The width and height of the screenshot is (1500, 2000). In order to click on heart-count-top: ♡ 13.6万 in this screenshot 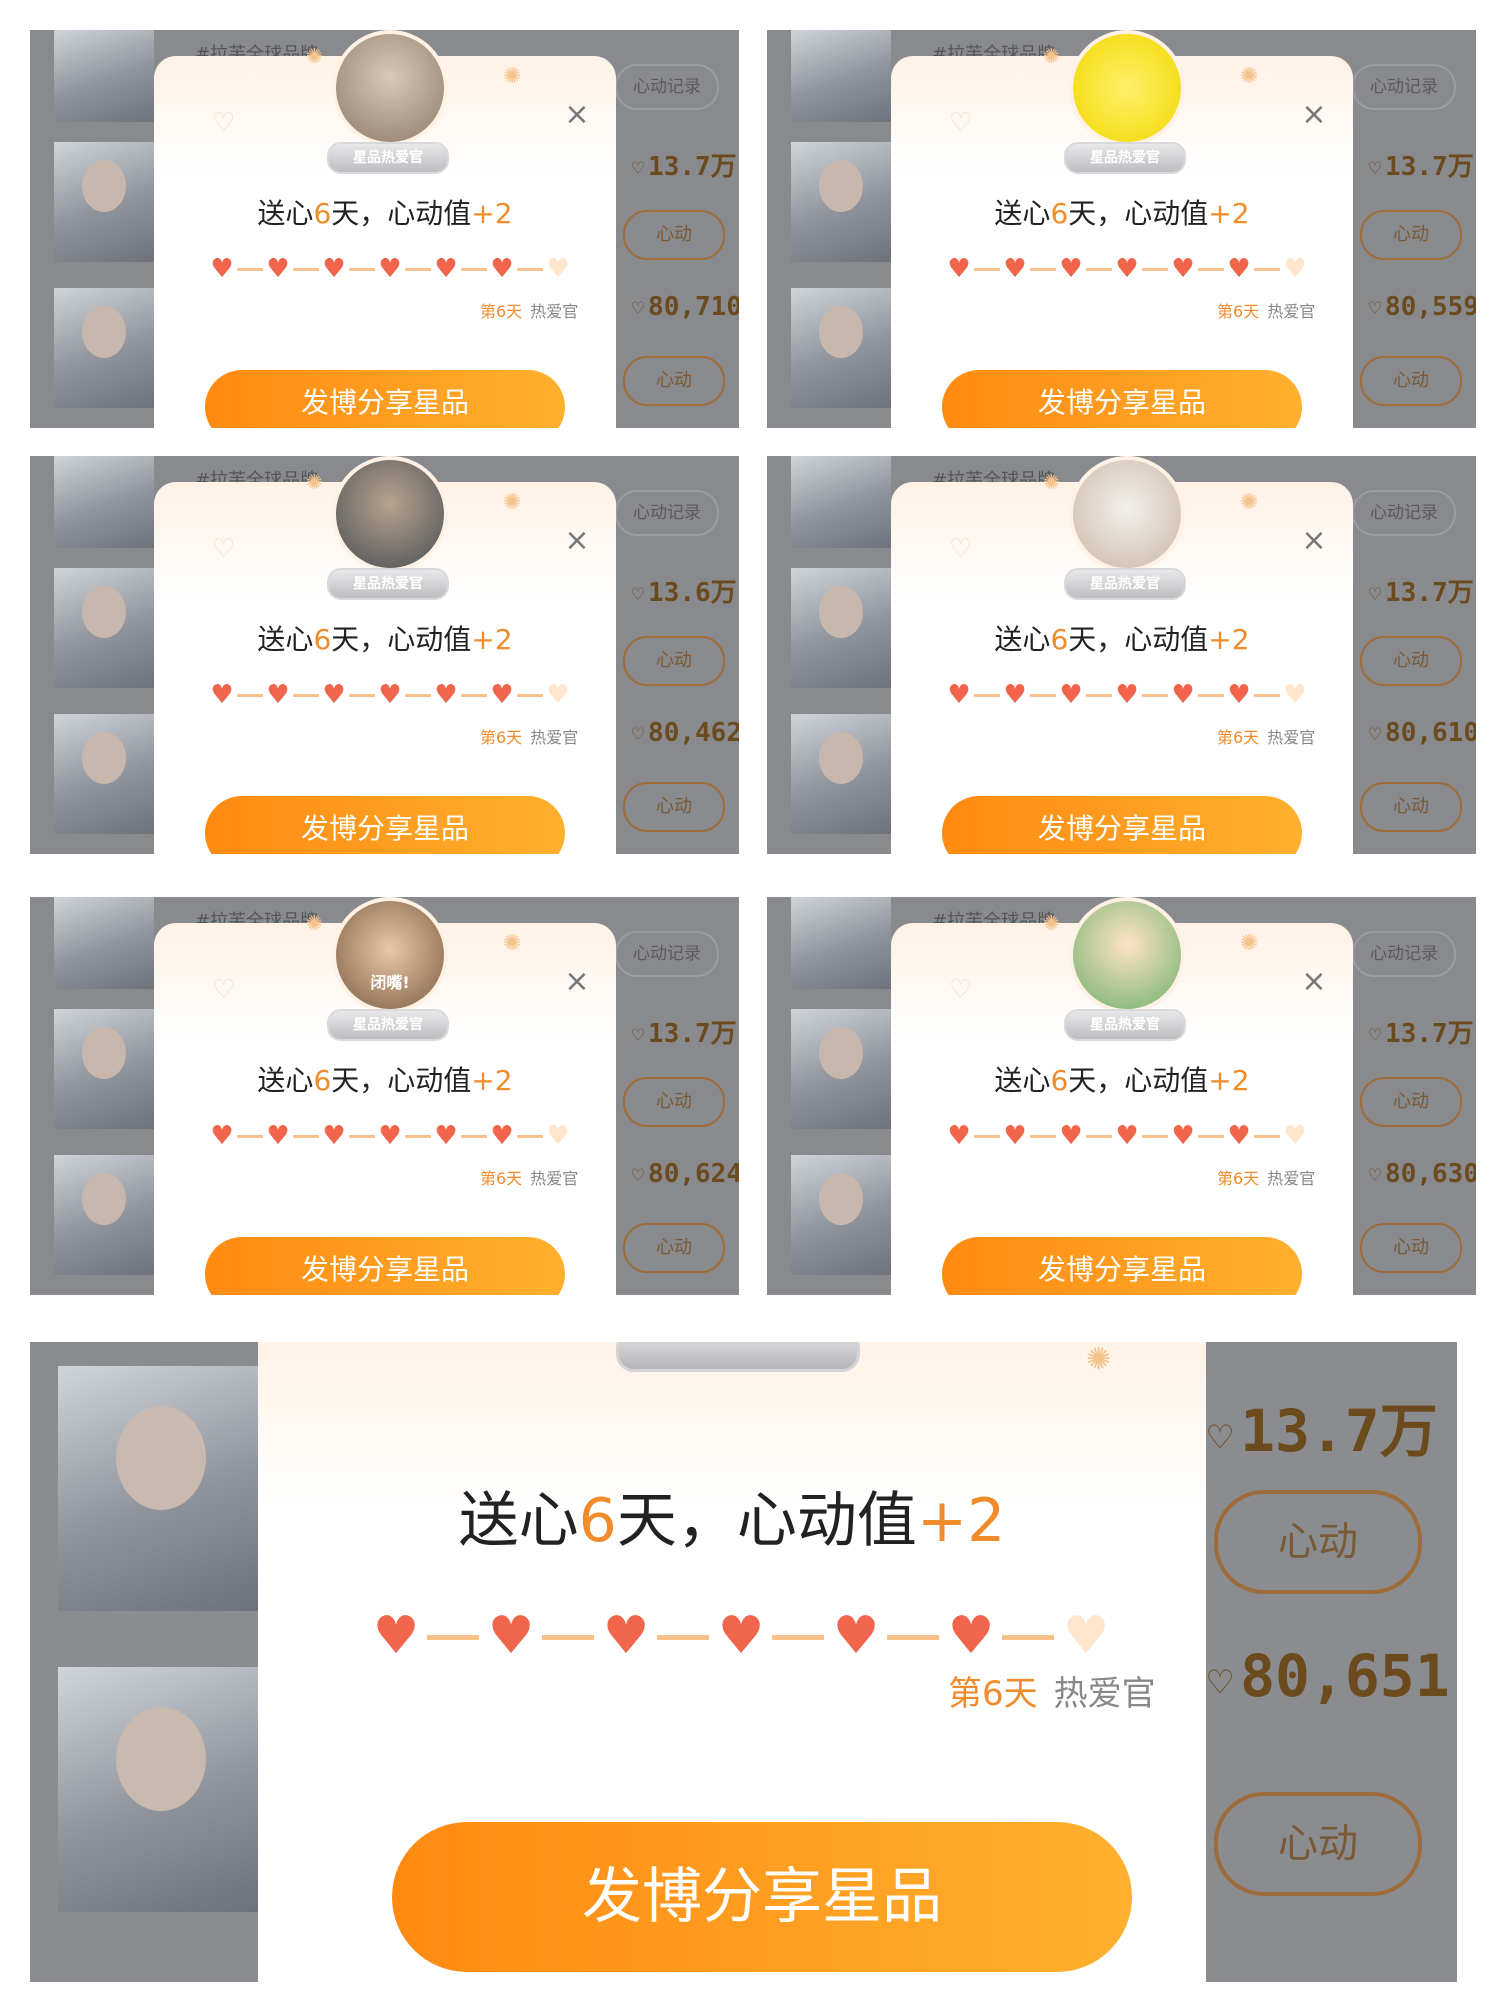, I will do `click(684, 593)`.